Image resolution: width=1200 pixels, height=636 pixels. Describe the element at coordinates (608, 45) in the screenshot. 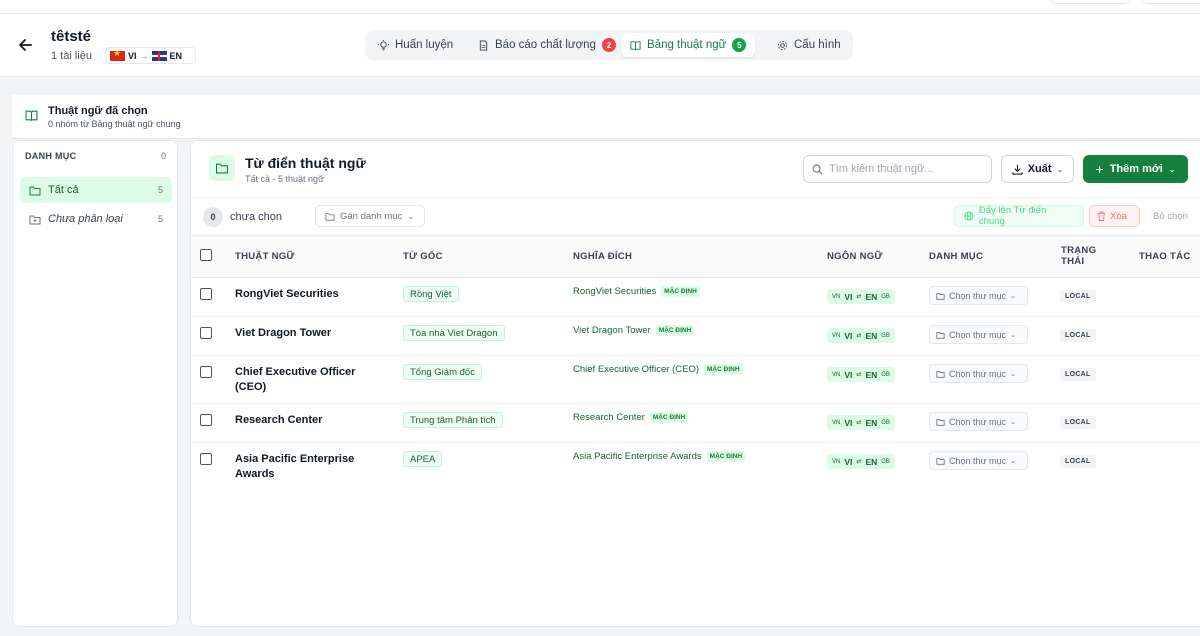

I see `tab-badge: 2` at that location.